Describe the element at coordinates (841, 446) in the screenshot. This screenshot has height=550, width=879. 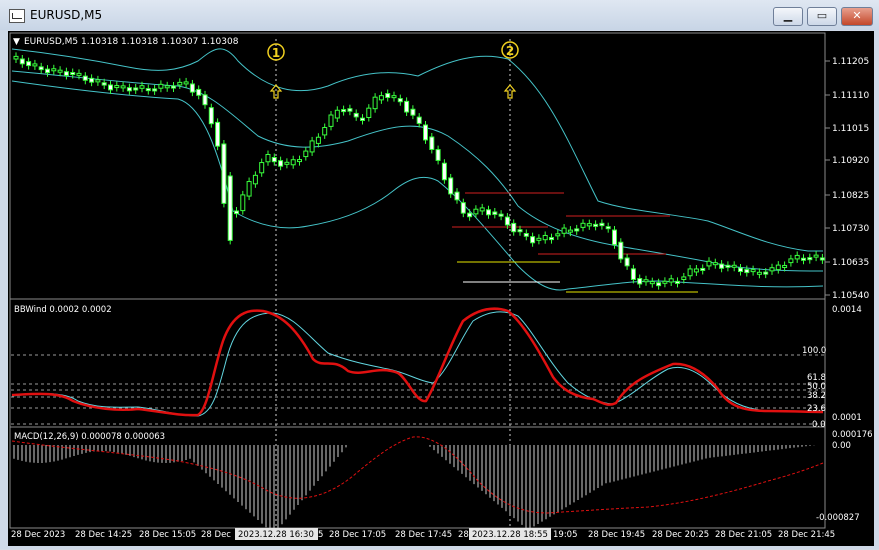
I see `macd-level-label: 0.00` at that location.